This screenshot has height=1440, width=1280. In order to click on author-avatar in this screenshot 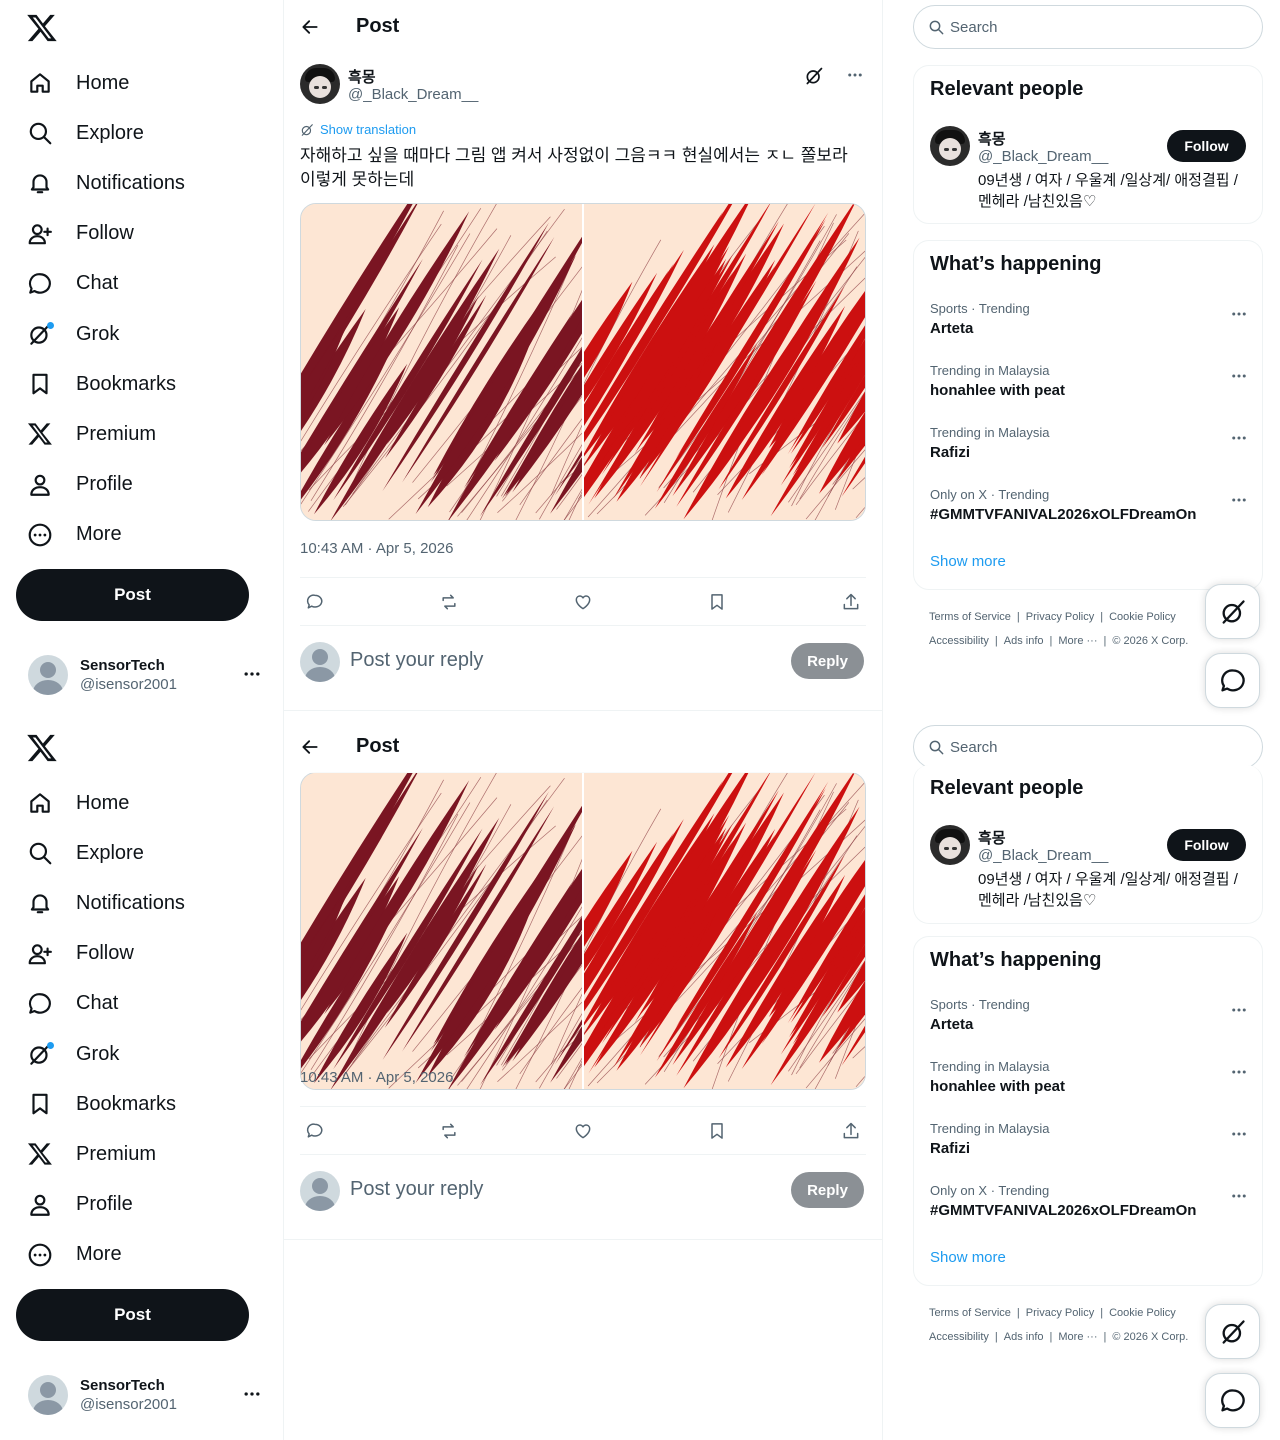, I will do `click(320, 84)`.